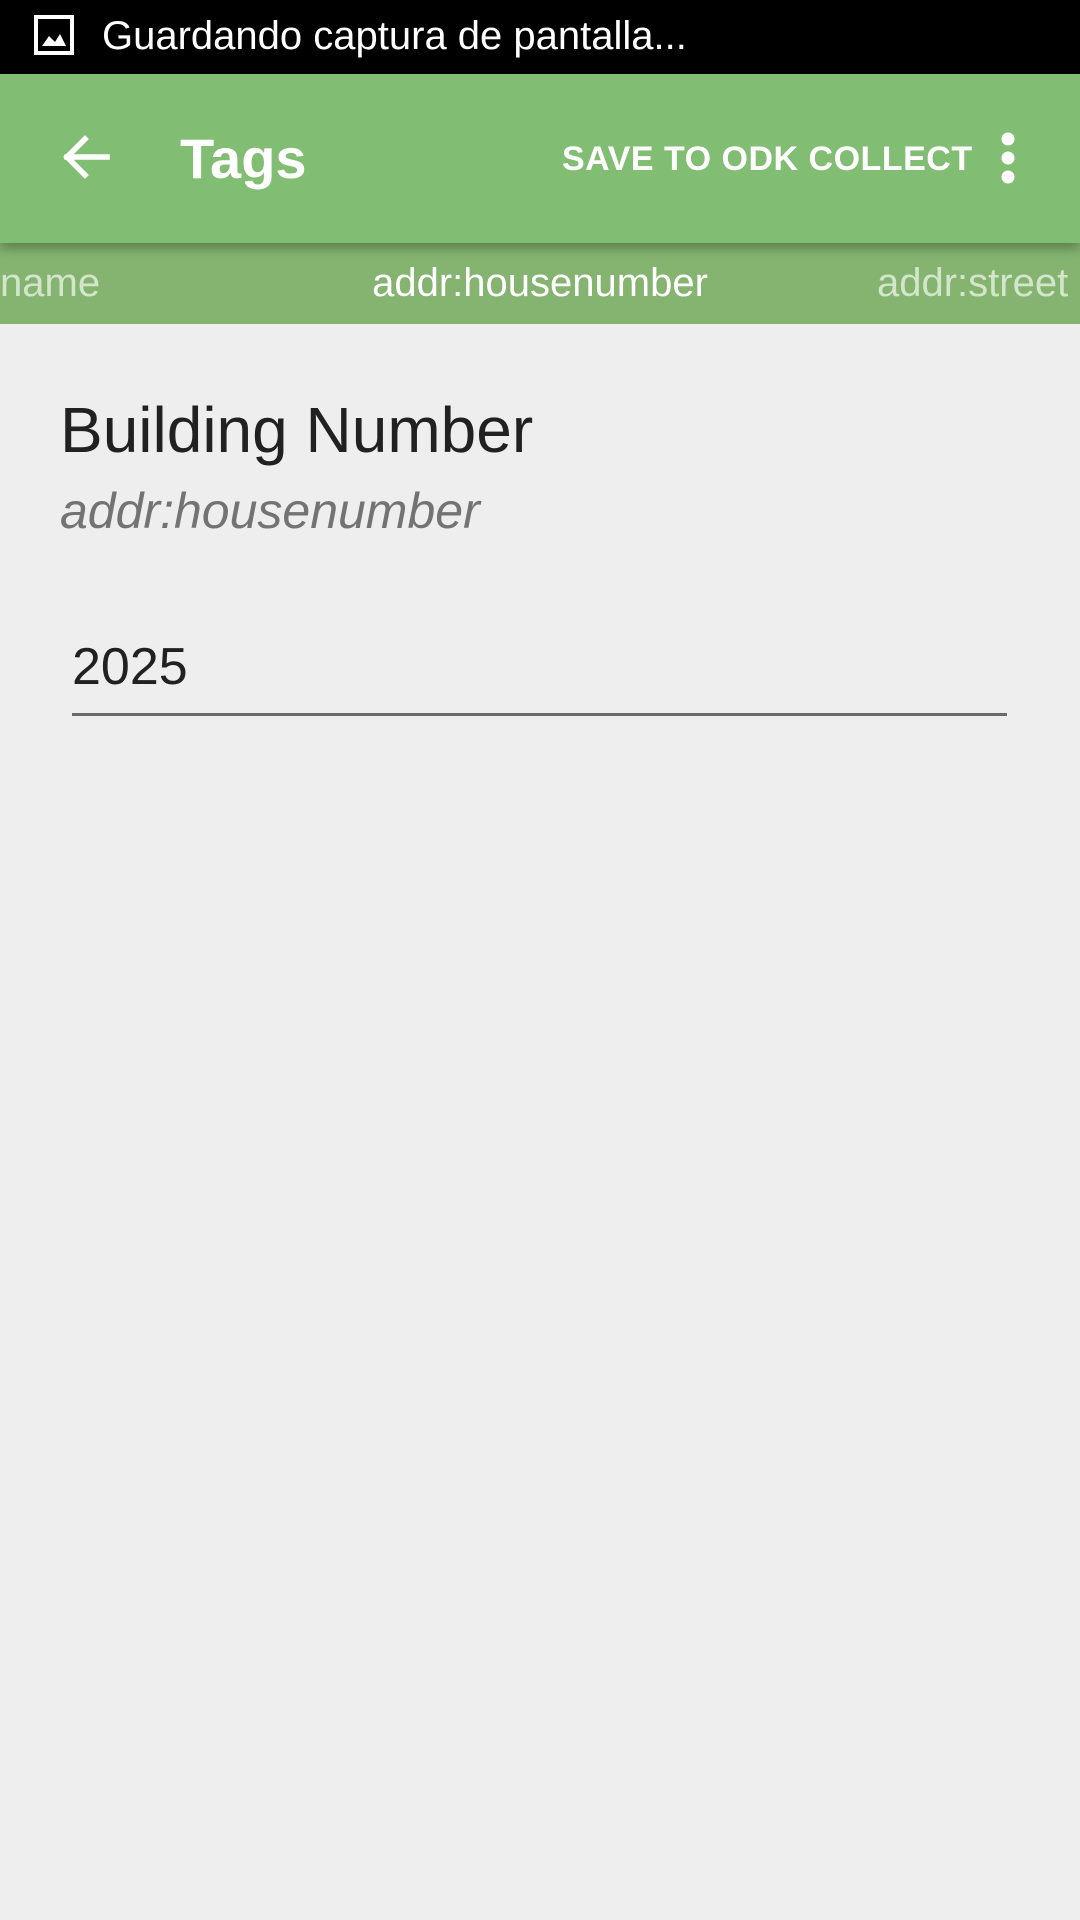 This screenshot has height=1920, width=1080. I want to click on overflow-menu-button, so click(1008, 160).